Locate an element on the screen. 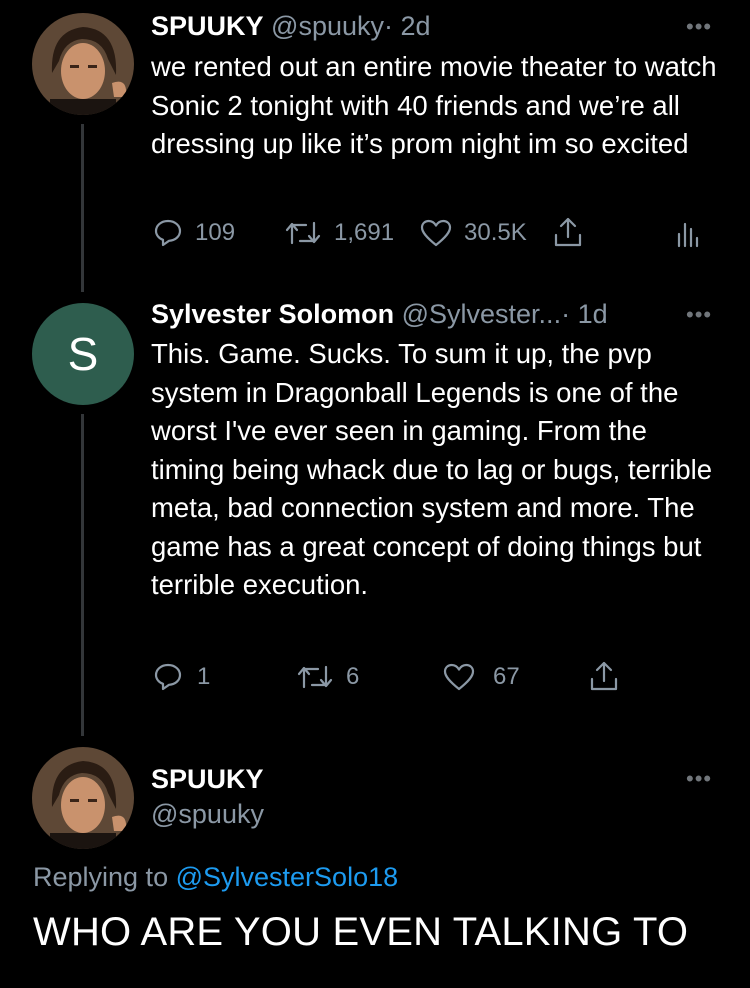  avatar-sylvester: S is located at coordinates (83, 354).